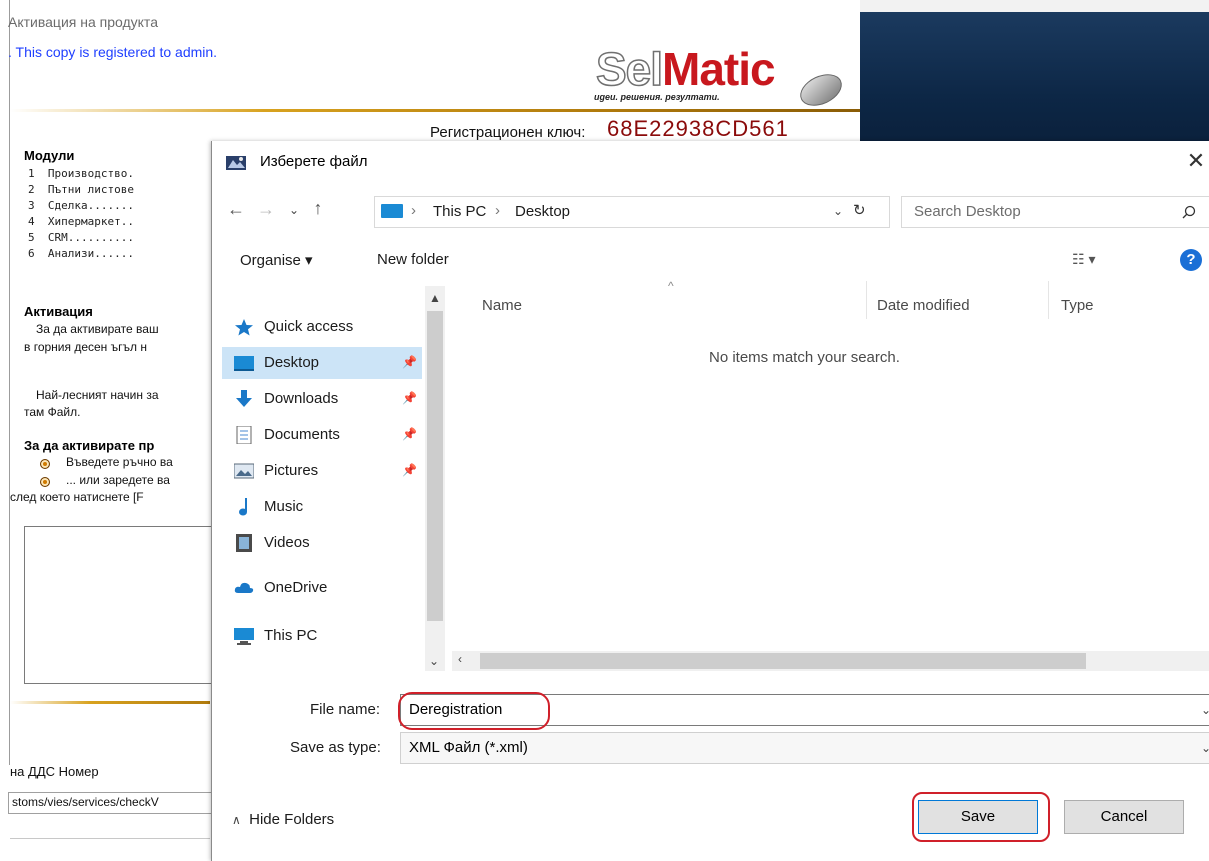  What do you see at coordinates (314, 161) in the screenshot?
I see `dialog-title: Изберете файл` at bounding box center [314, 161].